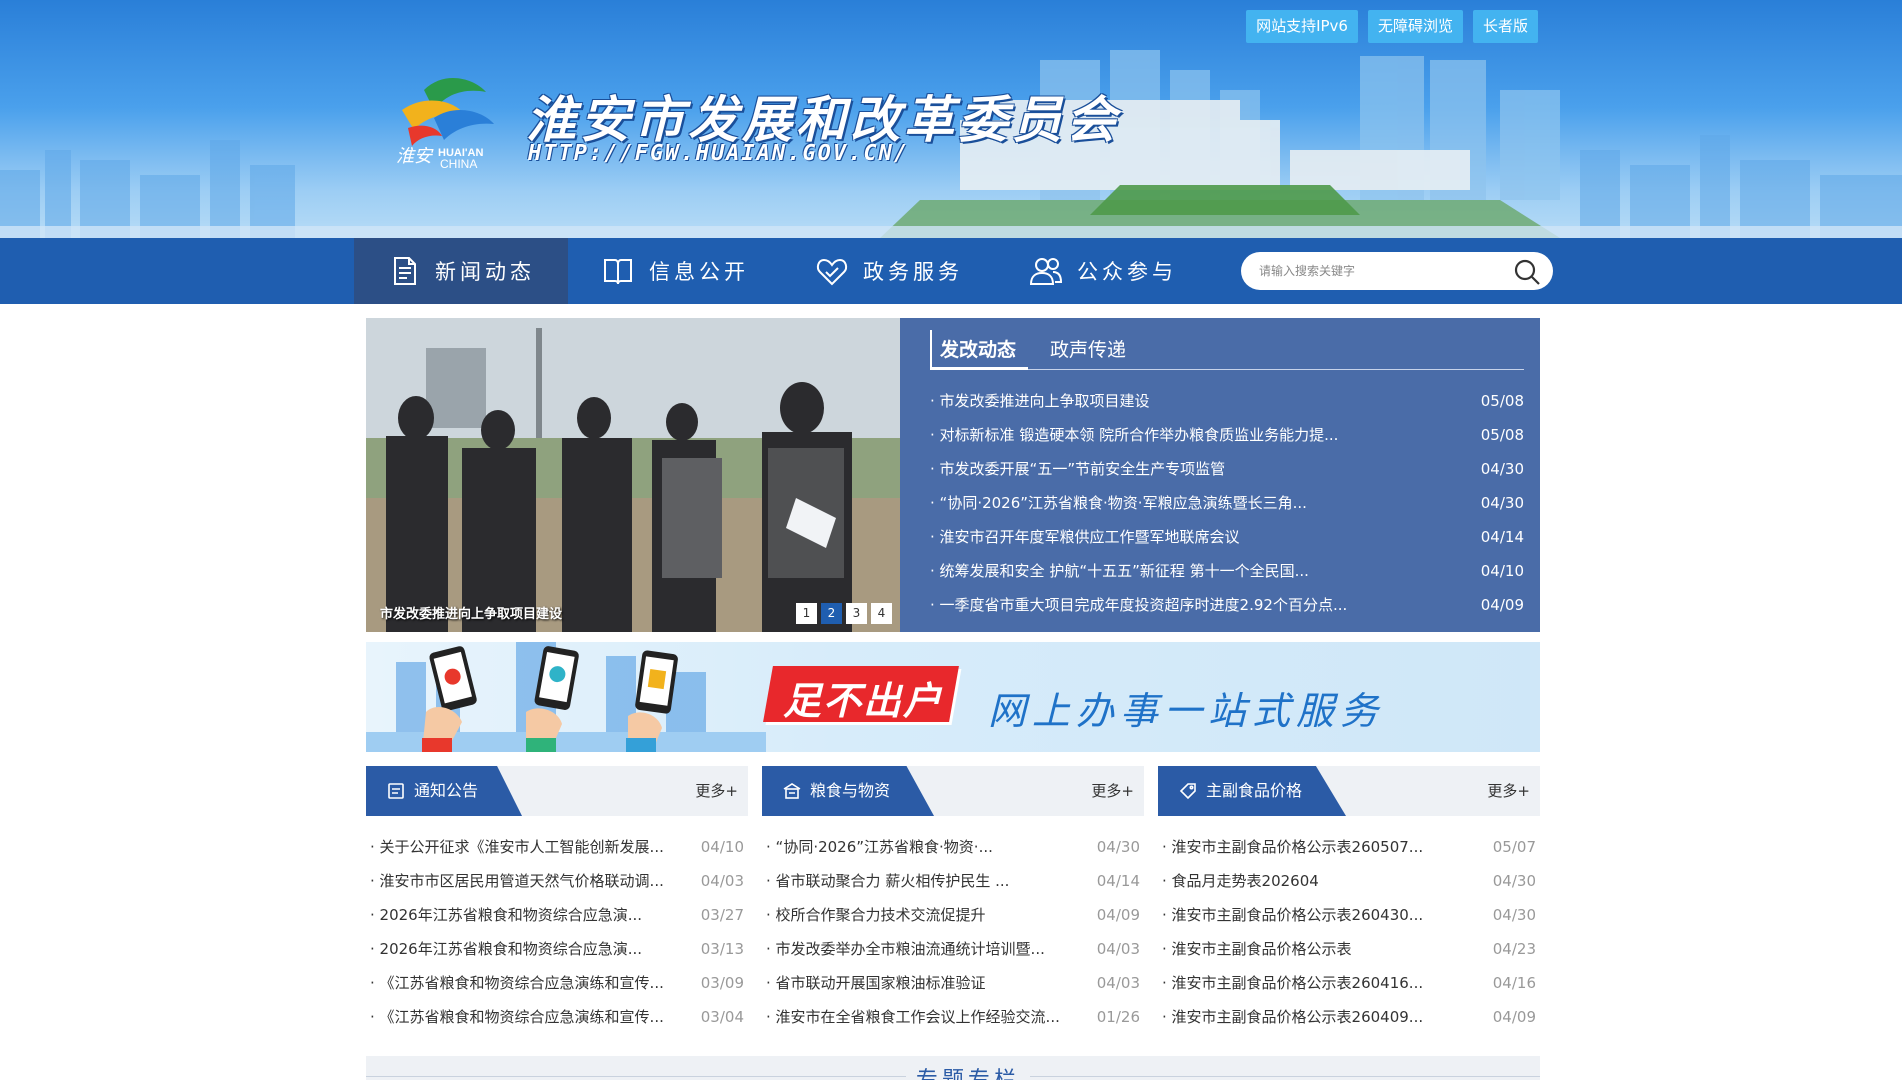 This screenshot has width=1902, height=1080. I want to click on list-item: 淮安市主副食品价格公示表260507... 05/07, so click(1349, 847).